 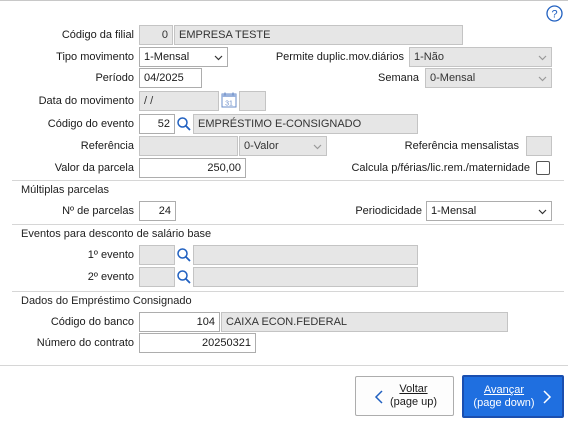 I want to click on next-button-shortcut: (page down), so click(x=504, y=403).